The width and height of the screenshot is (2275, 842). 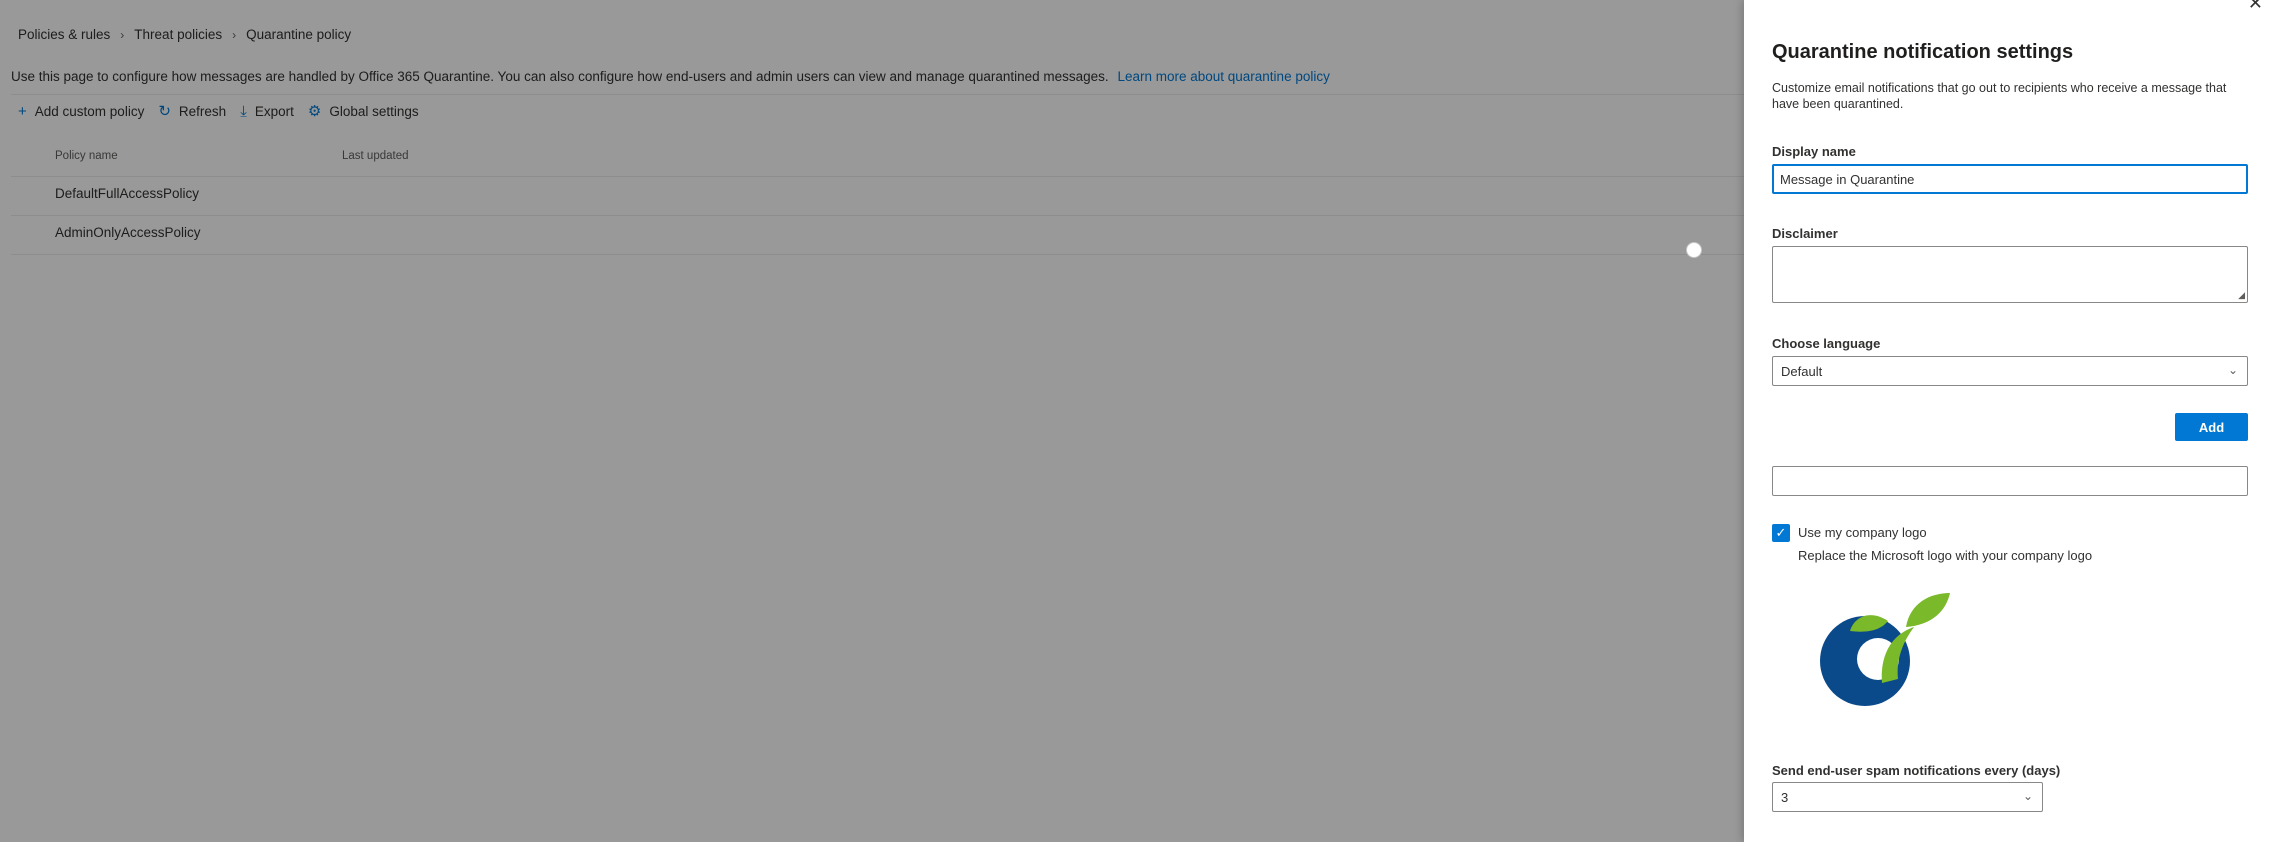 I want to click on checkmark-icon: ✓, so click(x=1781, y=532).